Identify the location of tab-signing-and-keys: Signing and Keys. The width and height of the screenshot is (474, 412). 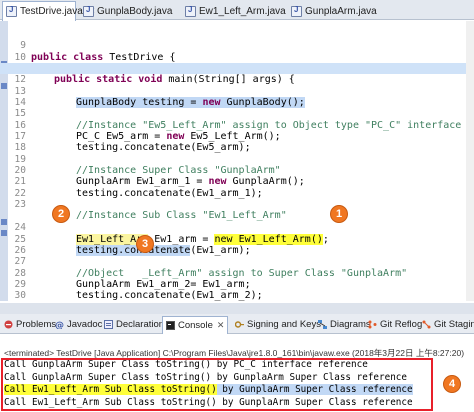
(278, 324).